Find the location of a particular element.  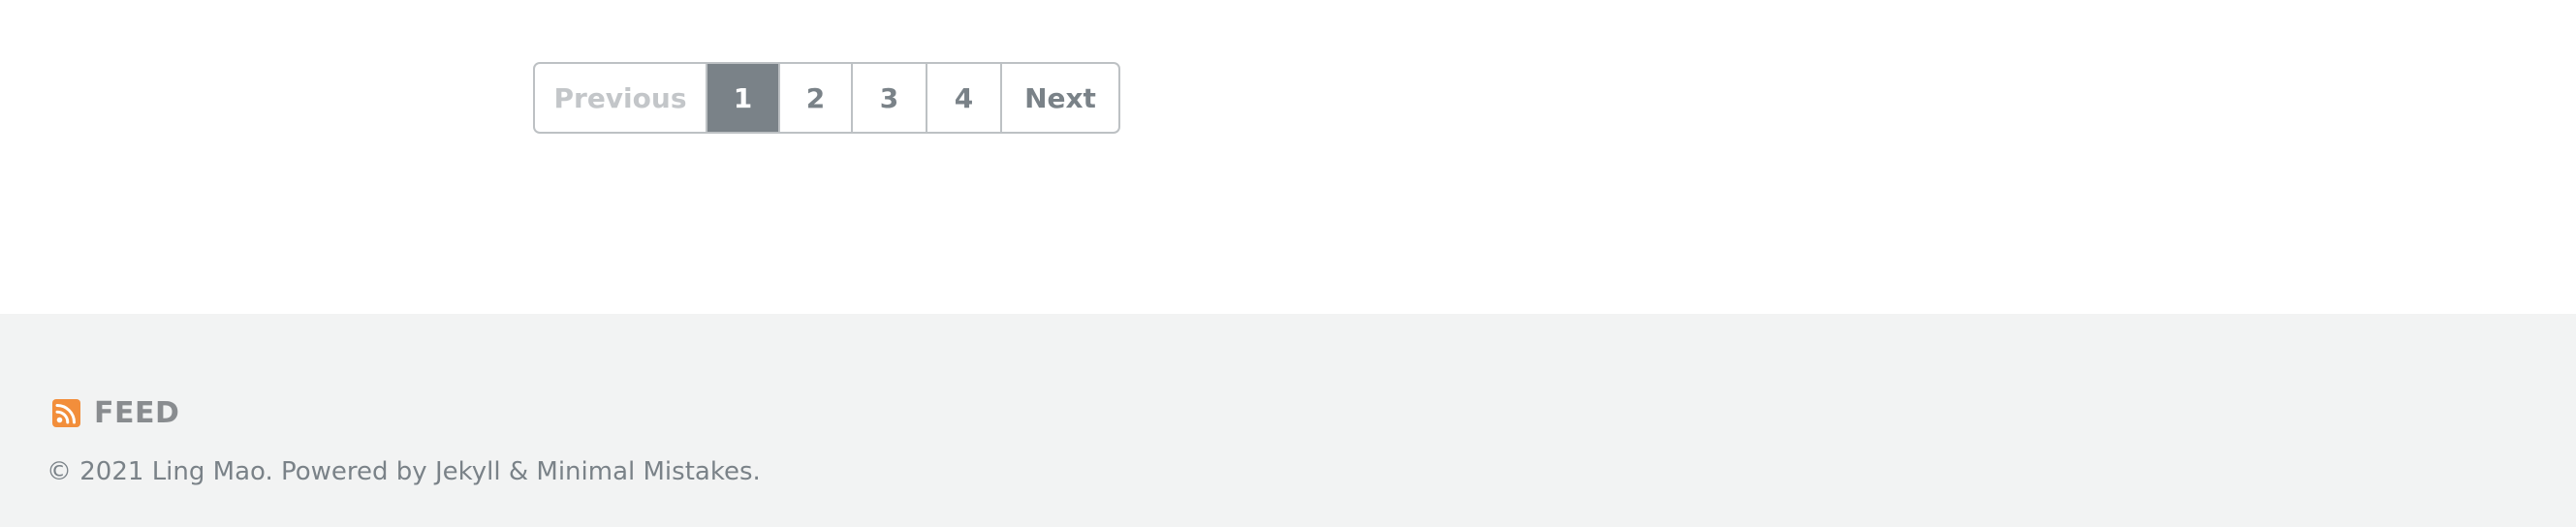

page-4-link: 4 is located at coordinates (963, 98).